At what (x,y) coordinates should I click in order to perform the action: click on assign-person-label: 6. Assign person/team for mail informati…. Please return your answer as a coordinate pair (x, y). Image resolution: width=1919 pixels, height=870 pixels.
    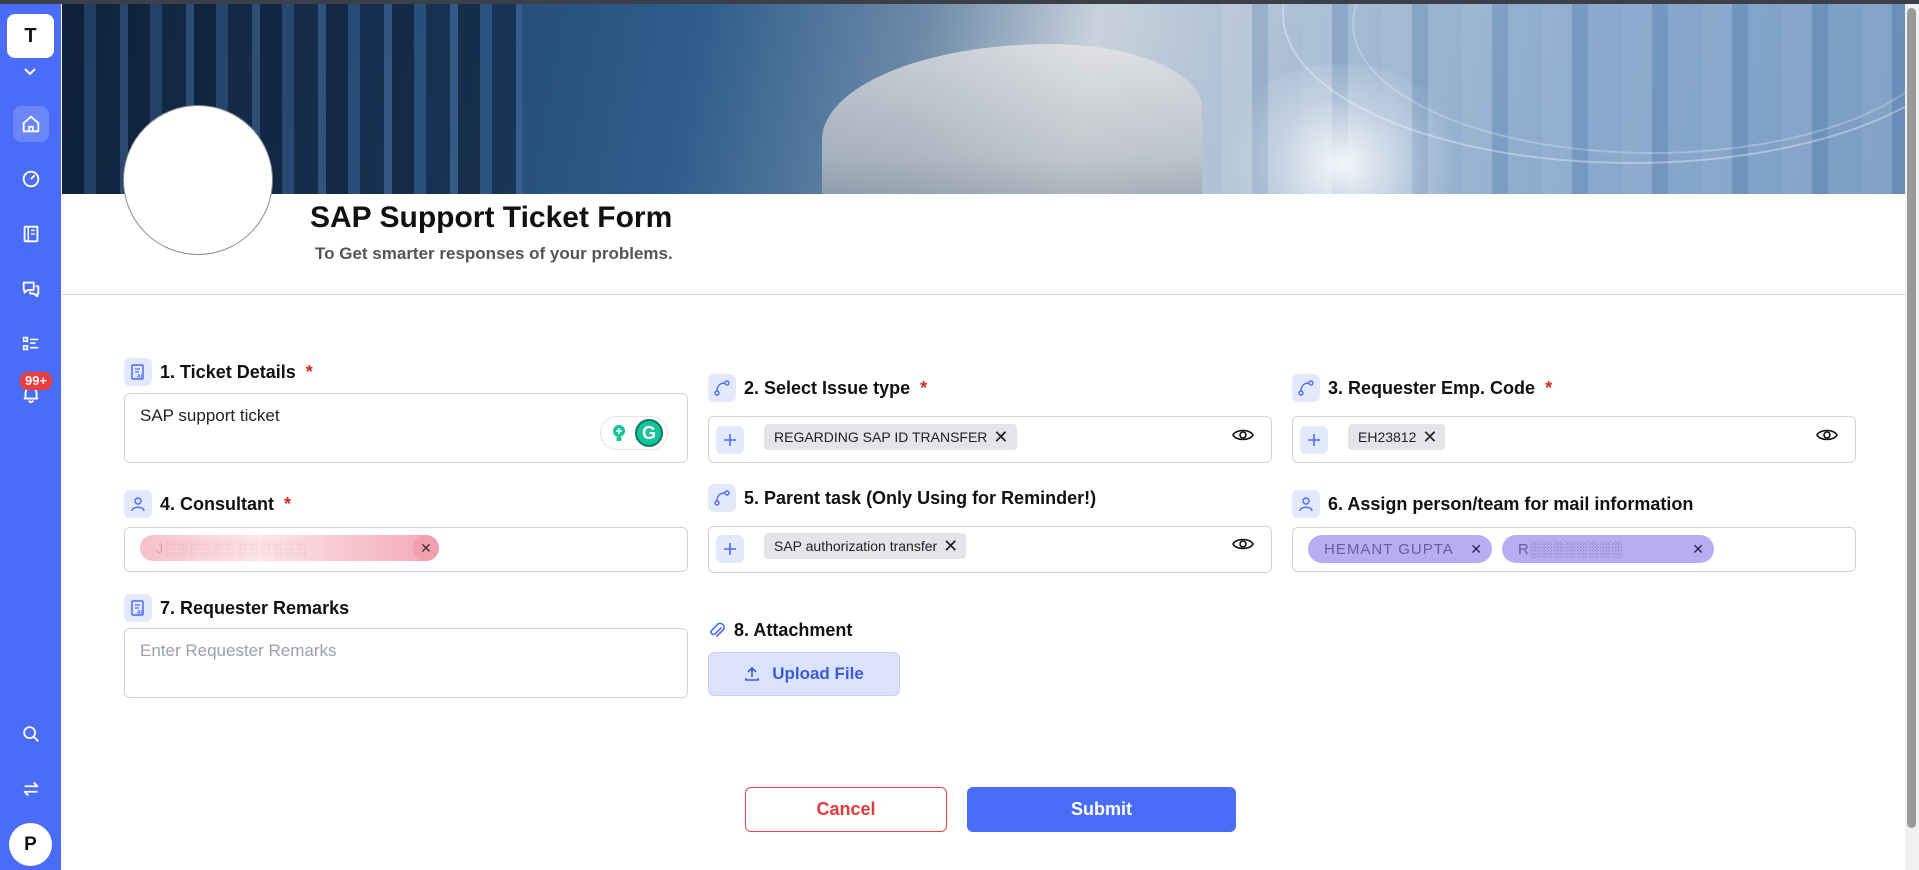
    Looking at the image, I should click on (1492, 504).